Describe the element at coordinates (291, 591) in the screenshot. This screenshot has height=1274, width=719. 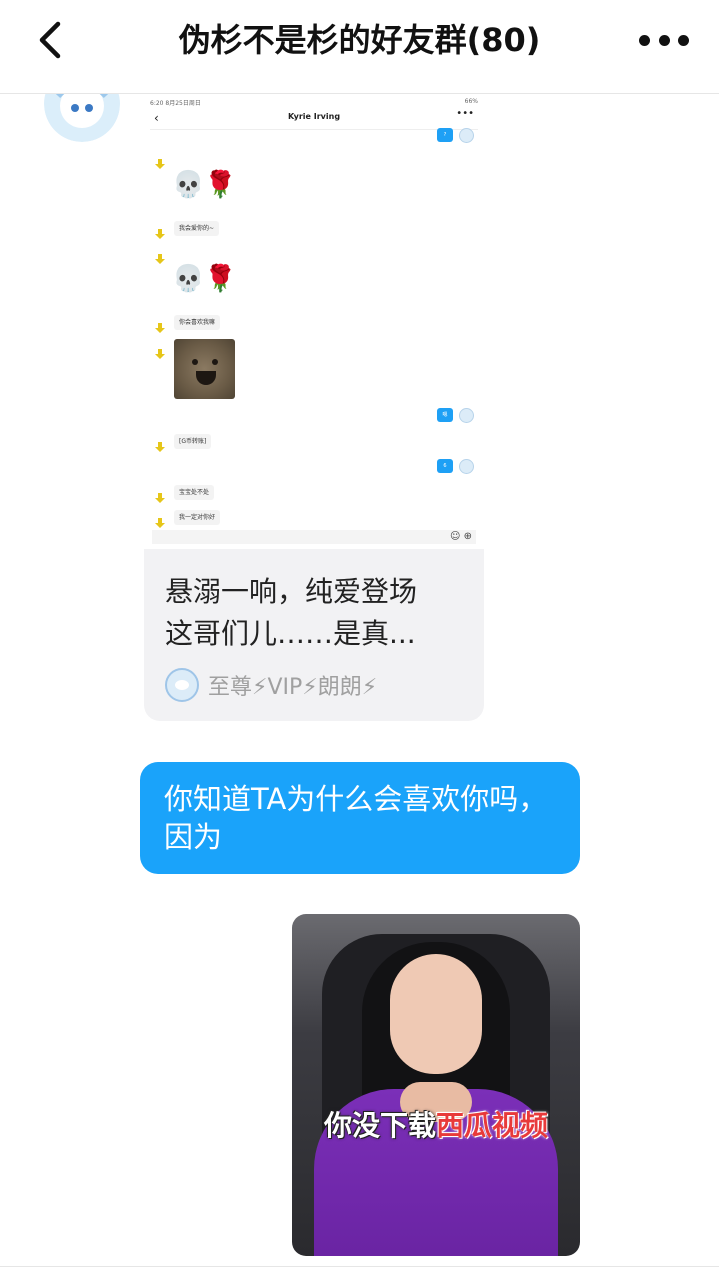
I see `card-text-line: 悬溺一响，纯爱登场` at that location.